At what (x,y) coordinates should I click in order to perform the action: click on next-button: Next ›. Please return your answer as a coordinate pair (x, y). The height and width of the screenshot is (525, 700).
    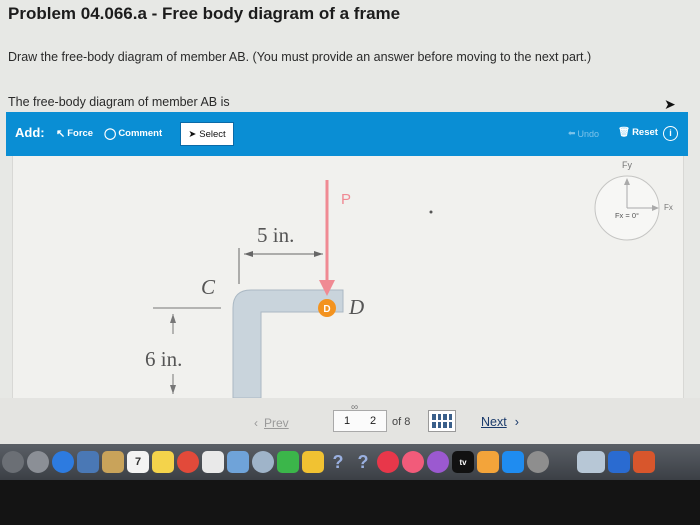
    Looking at the image, I should click on (500, 422).